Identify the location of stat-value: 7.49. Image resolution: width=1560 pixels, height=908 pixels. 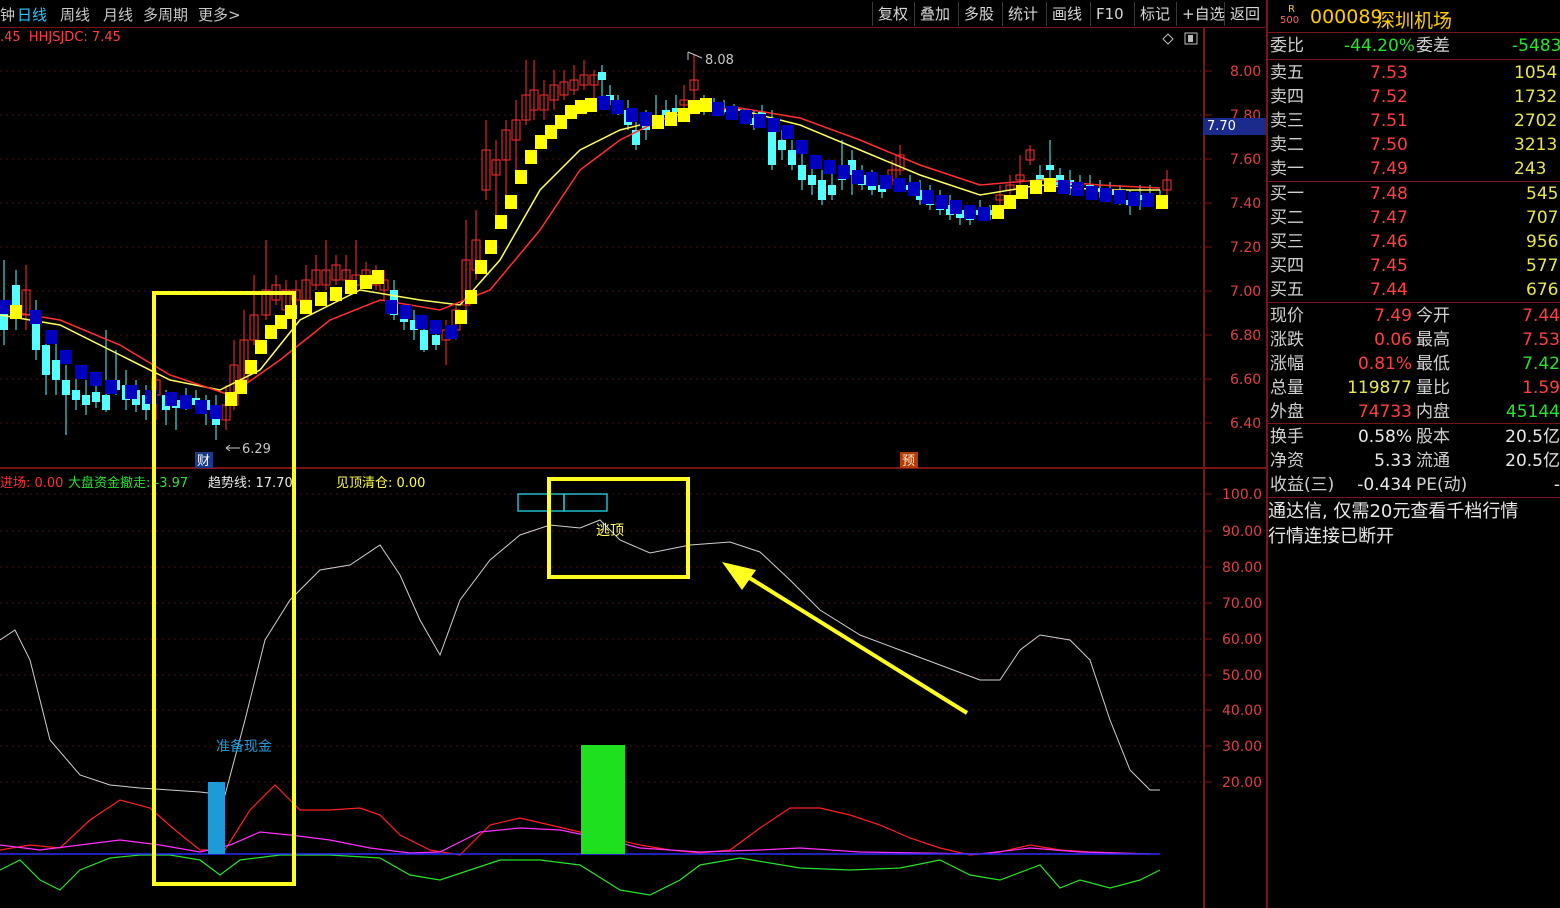
(1393, 316).